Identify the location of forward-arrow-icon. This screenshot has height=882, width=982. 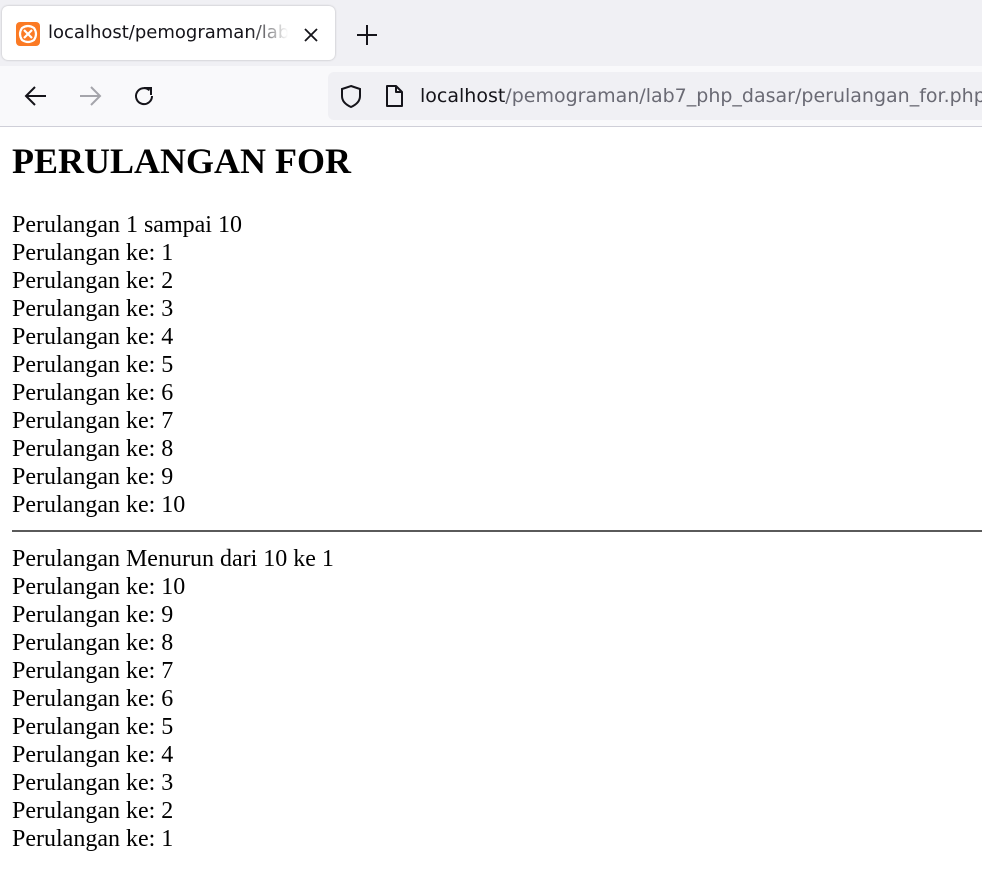
(90, 96).